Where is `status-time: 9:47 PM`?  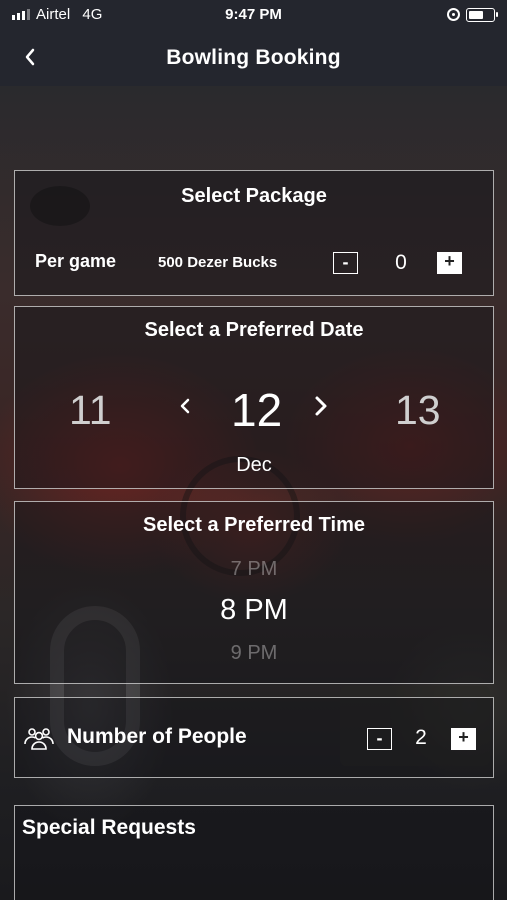 status-time: 9:47 PM is located at coordinates (253, 14).